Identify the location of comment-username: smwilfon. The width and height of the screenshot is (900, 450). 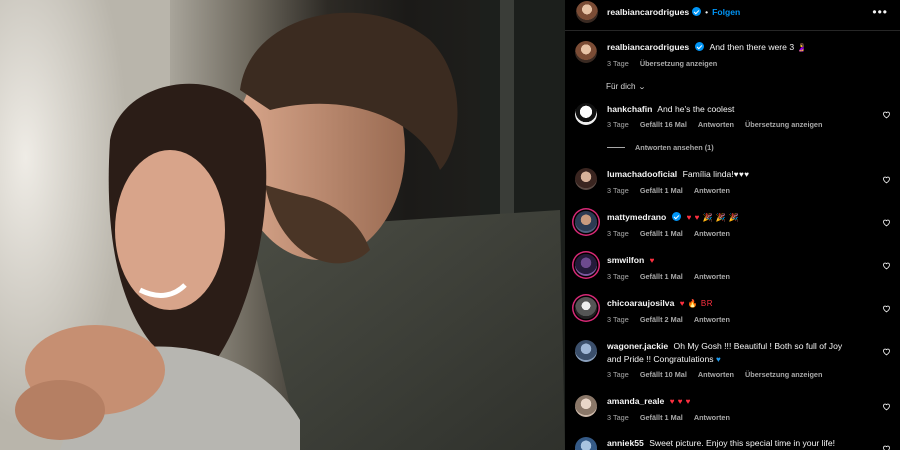
(625, 260).